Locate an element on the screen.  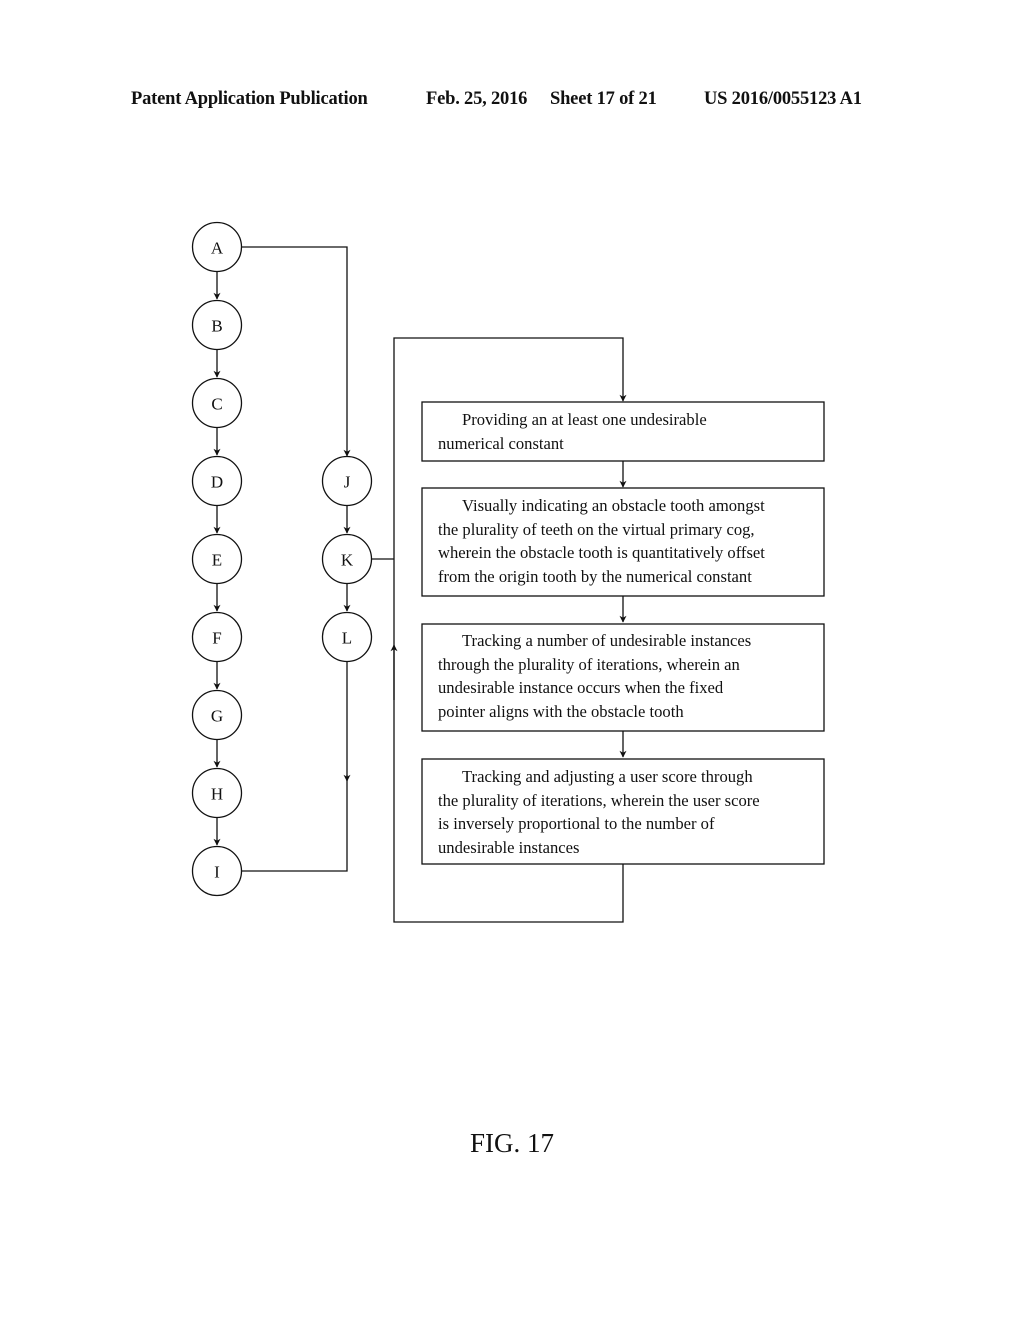
box-4-line-4: undesirable instances is located at coordinates (509, 847).